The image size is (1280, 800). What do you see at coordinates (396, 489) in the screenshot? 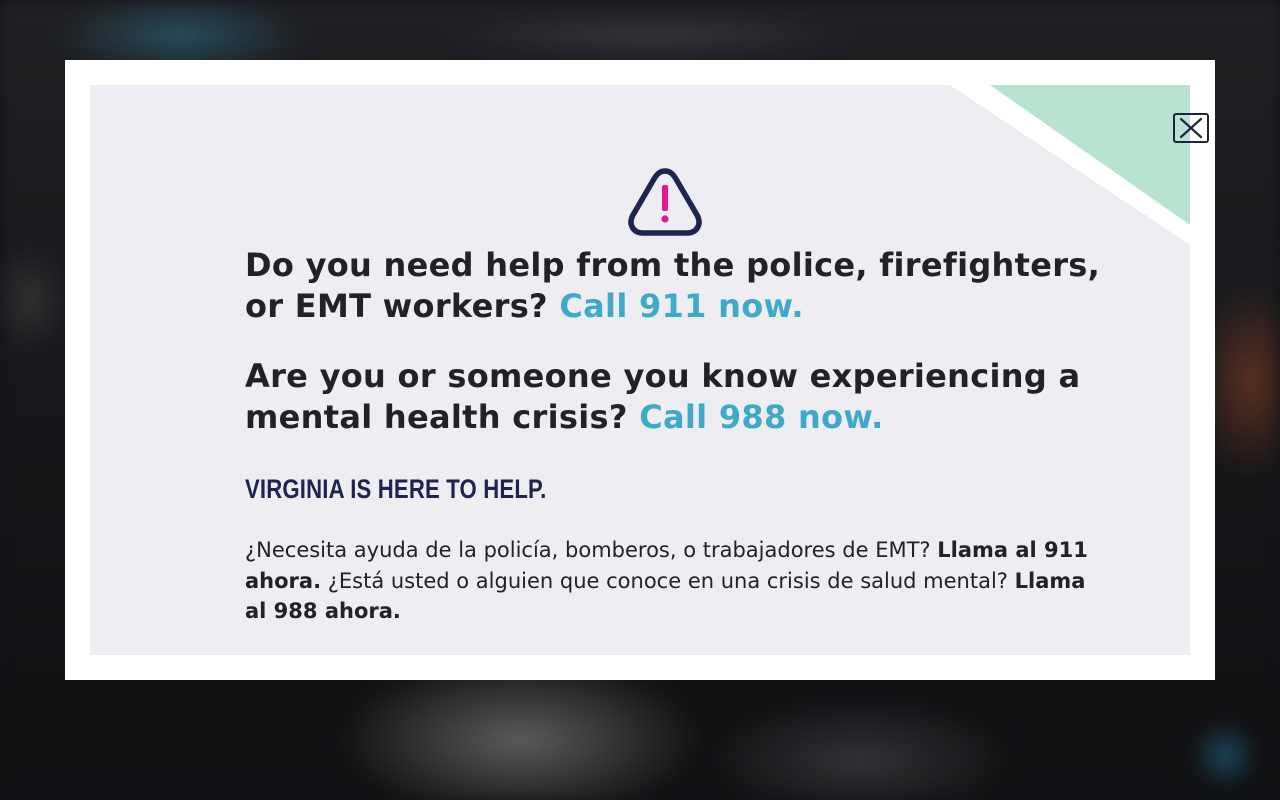
I see `virginia-tagline: VIRGINIA IS HERE TO HELP.` at bounding box center [396, 489].